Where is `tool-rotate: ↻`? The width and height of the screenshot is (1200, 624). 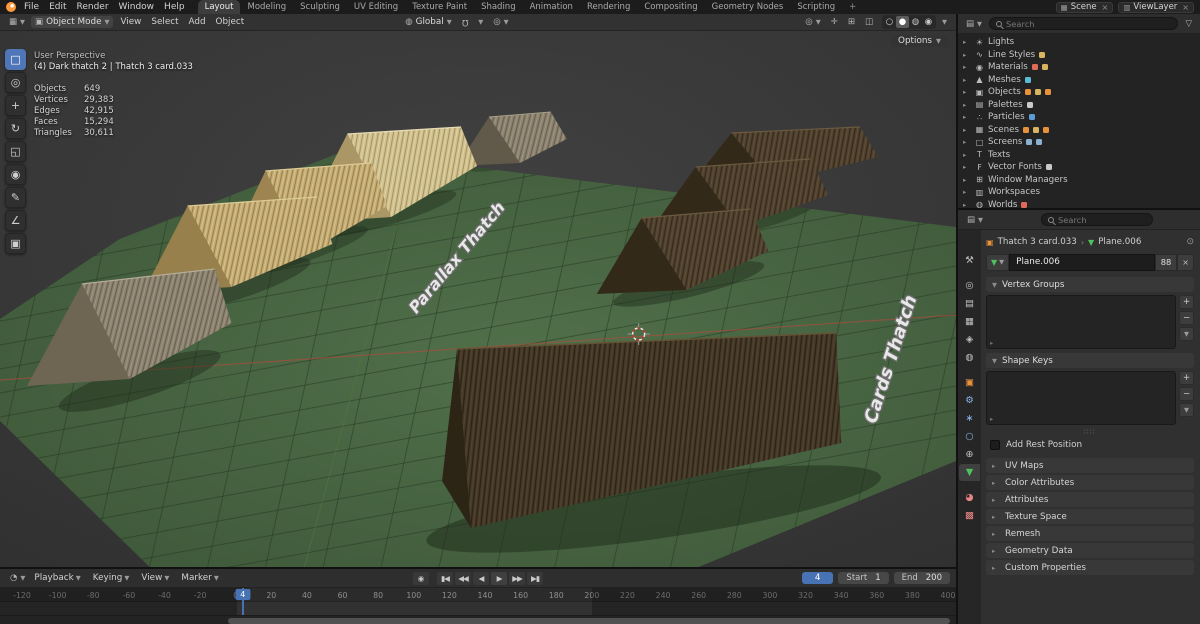 tool-rotate: ↻ is located at coordinates (15, 128).